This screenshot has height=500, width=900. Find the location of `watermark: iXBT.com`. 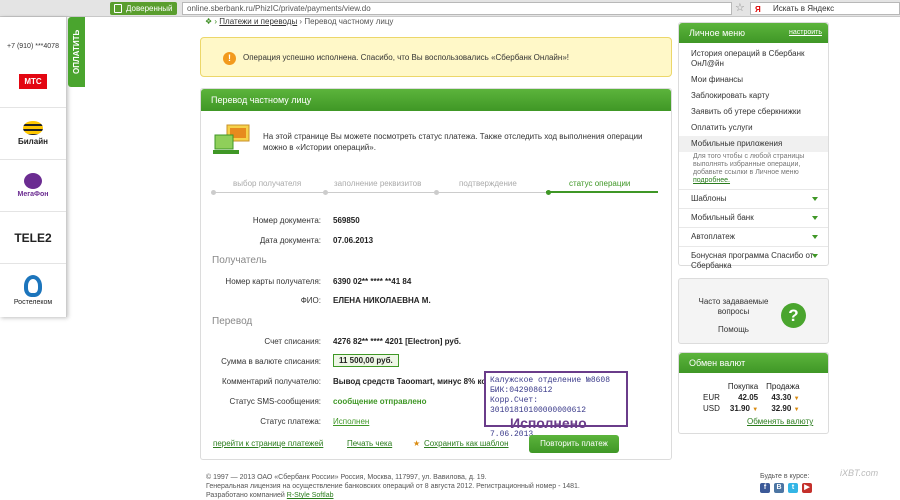

watermark: iXBT.com is located at coordinates (859, 473).